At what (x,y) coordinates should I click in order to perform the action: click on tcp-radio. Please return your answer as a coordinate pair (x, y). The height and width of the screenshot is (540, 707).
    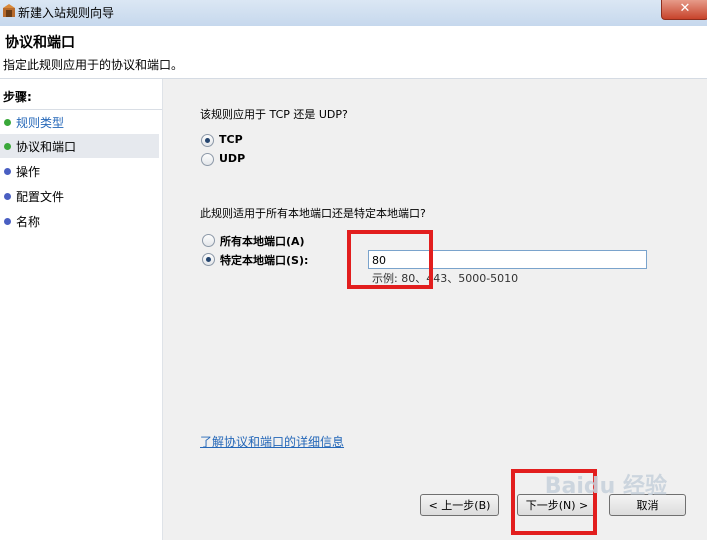
    Looking at the image, I should click on (207, 140).